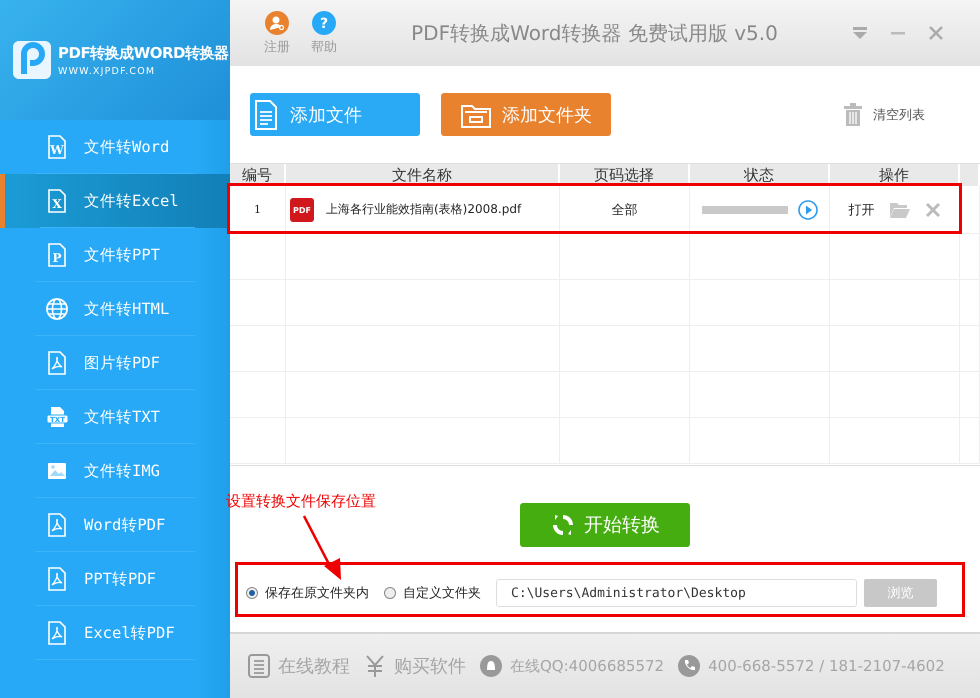 The width and height of the screenshot is (980, 698). What do you see at coordinates (932, 210) in the screenshot?
I see `delete-icon` at bounding box center [932, 210].